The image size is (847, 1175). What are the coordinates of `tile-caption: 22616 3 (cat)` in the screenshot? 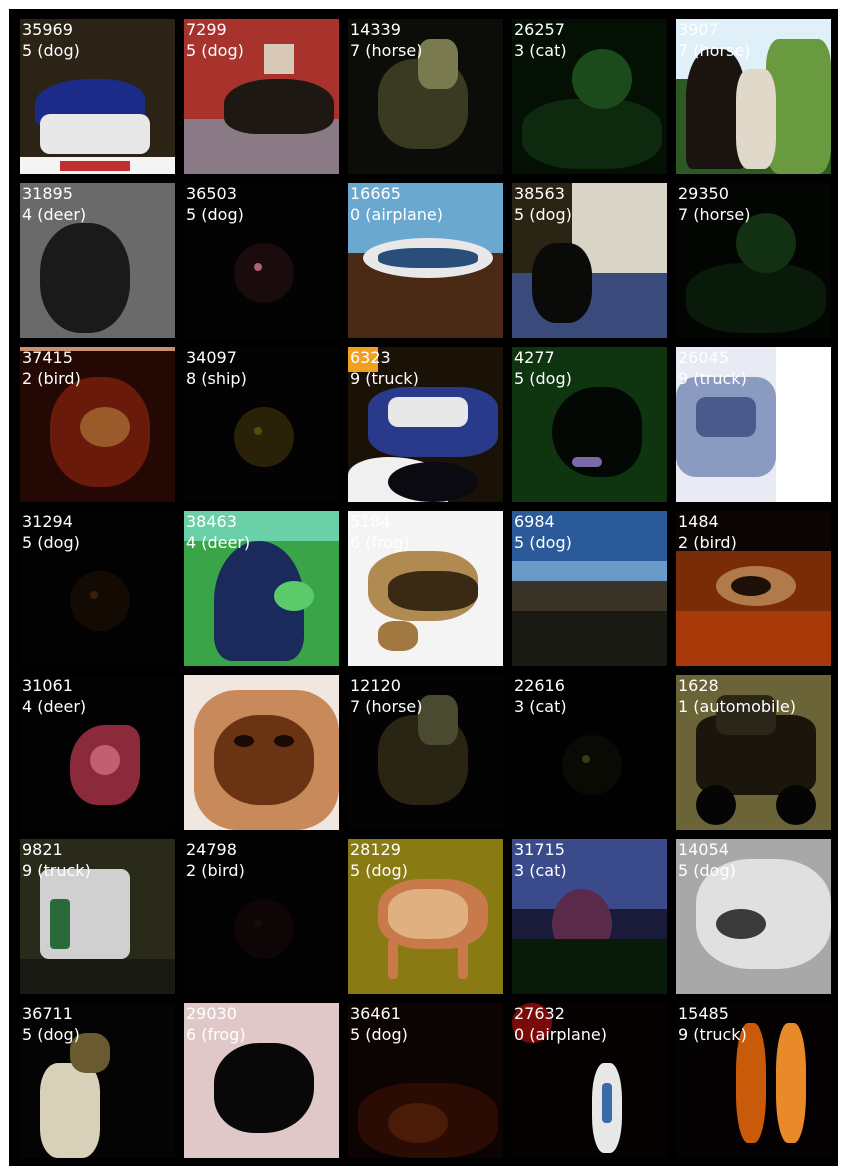 It's located at (540, 696).